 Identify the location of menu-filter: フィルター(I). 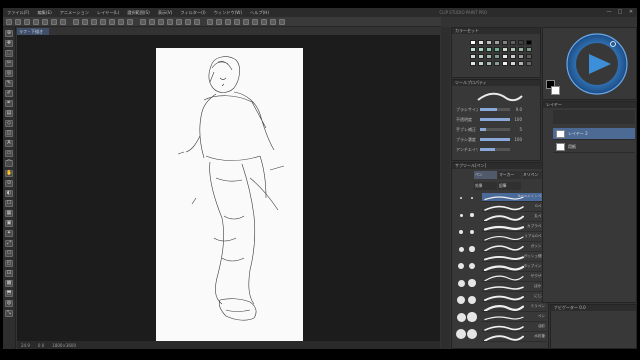
(192, 13).